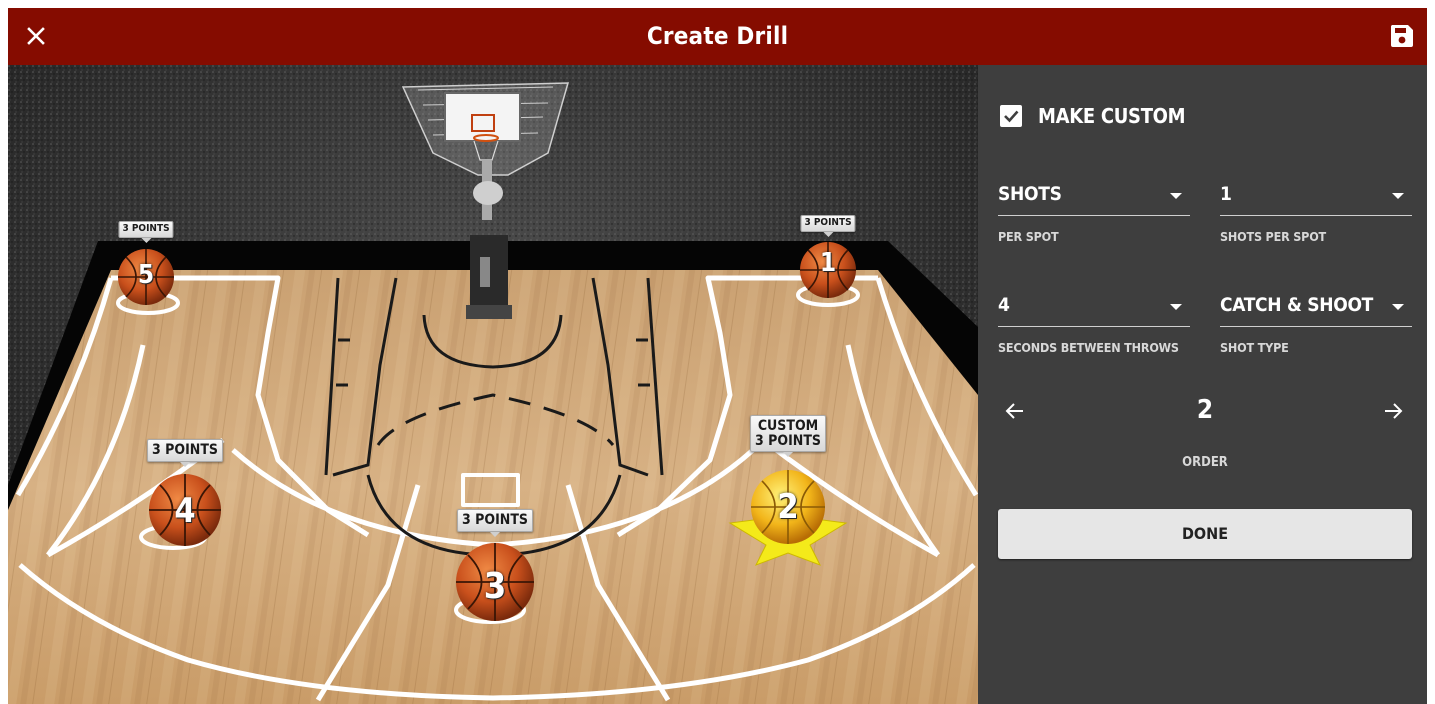 The image size is (1435, 704). Describe the element at coordinates (495, 586) in the screenshot. I see `spot-3-number: 3` at that location.